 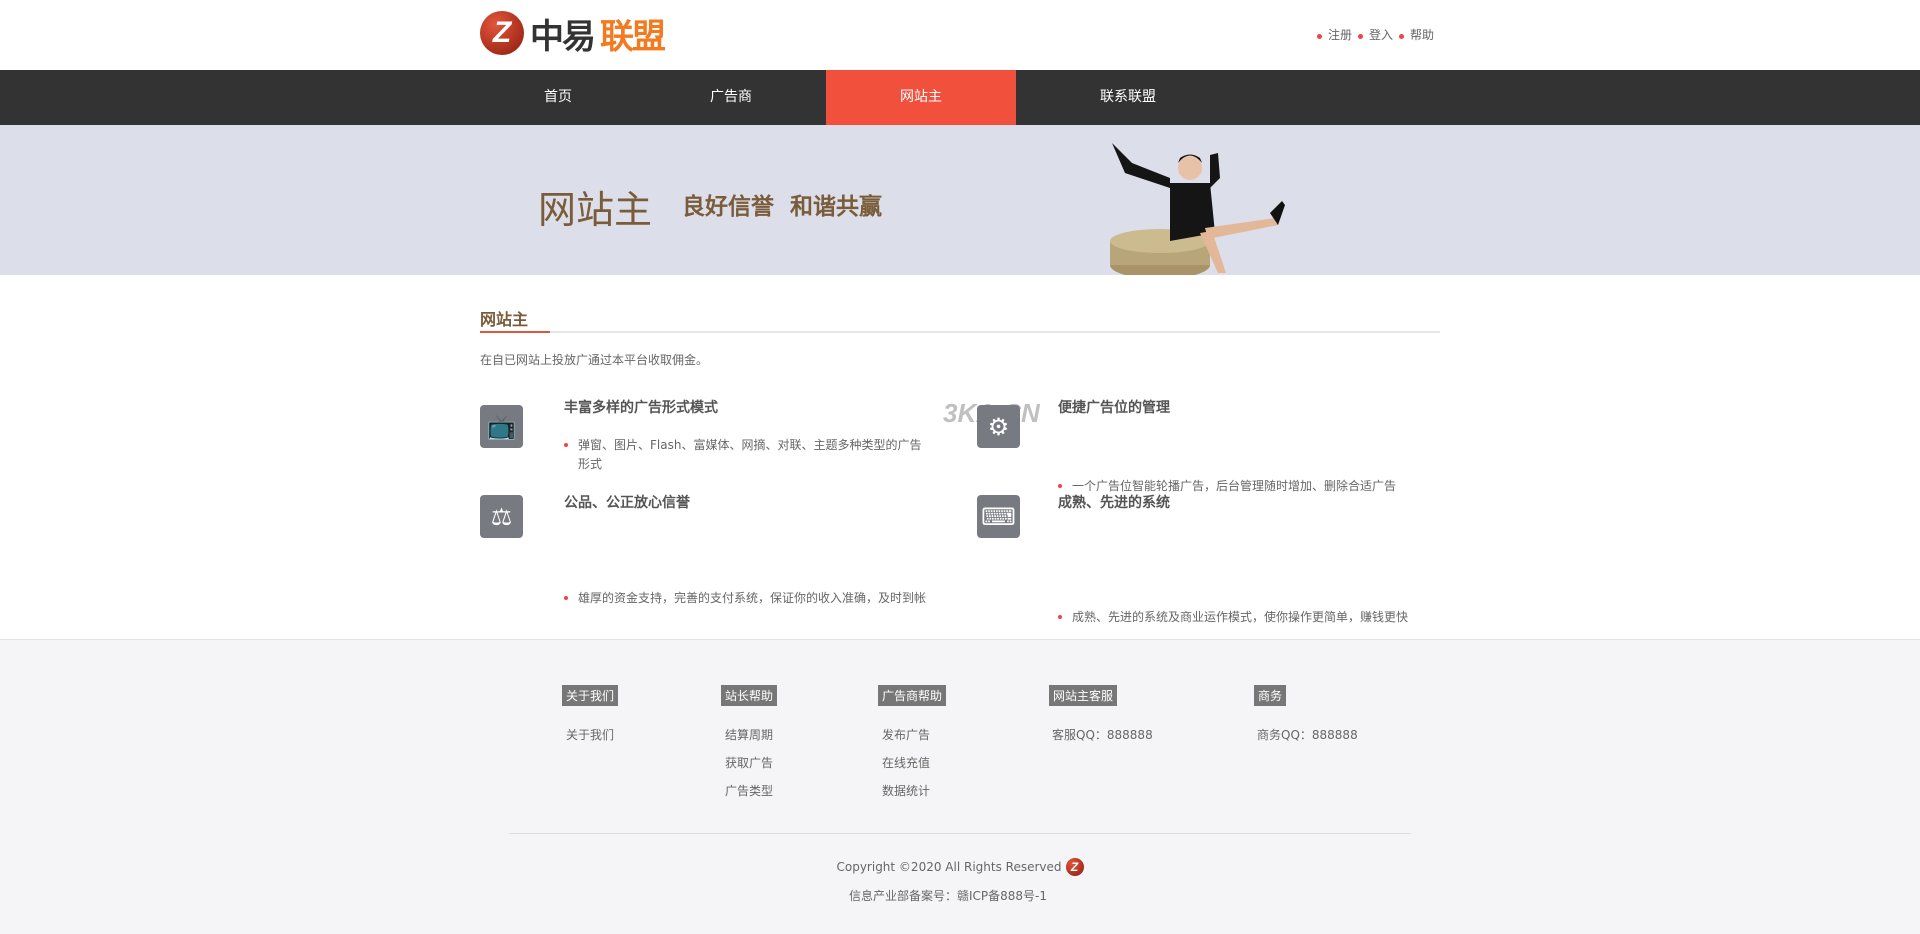 What do you see at coordinates (749, 734) in the screenshot?
I see `footer-link: 结算周期` at bounding box center [749, 734].